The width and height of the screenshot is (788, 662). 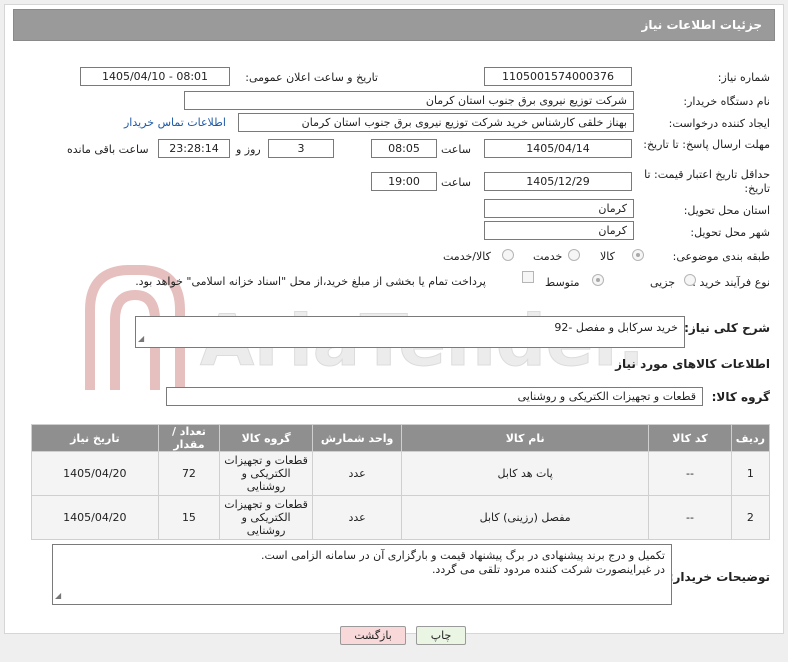 What do you see at coordinates (441, 635) in the screenshot?
I see `print-button: چاپ` at bounding box center [441, 635].